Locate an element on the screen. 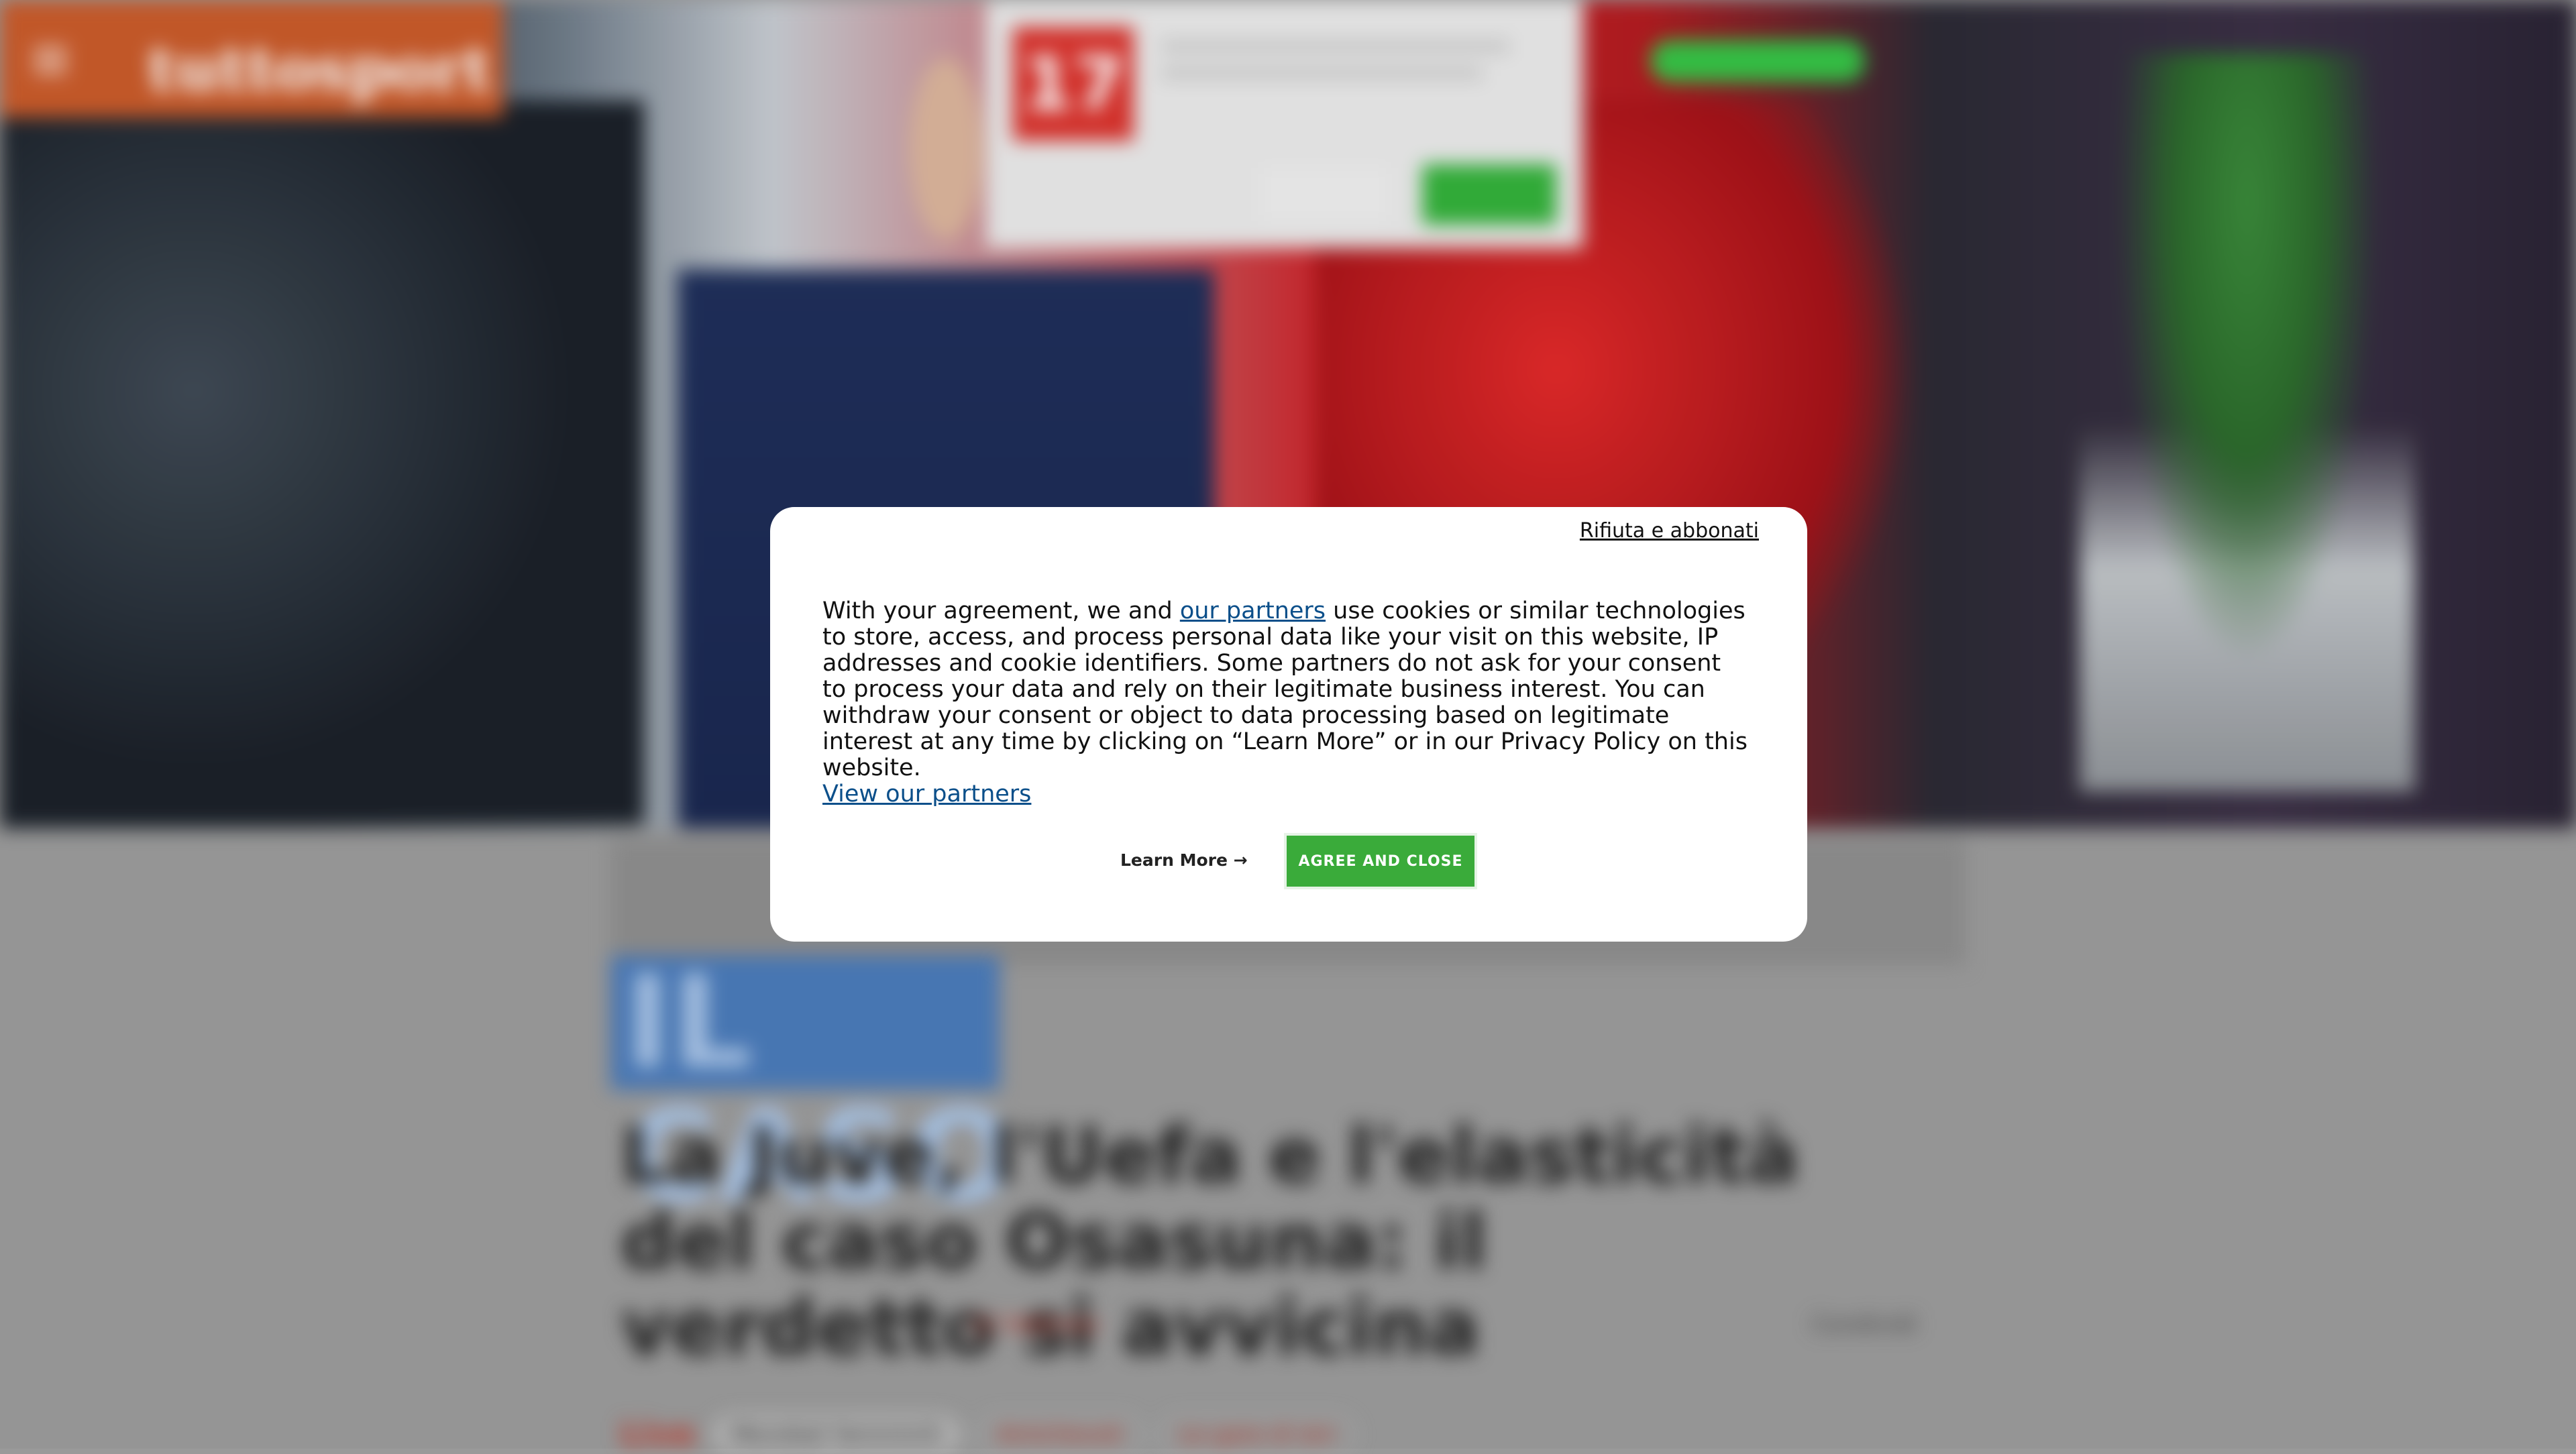  view-partners-link: View our partners is located at coordinates (926, 794).